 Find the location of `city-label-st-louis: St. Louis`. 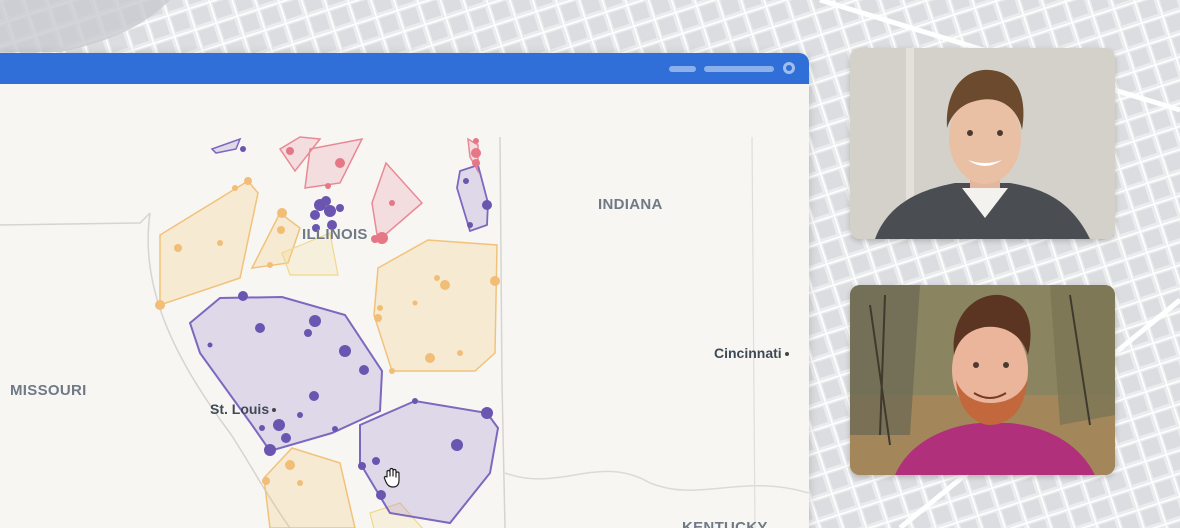

city-label-st-louis: St. Louis is located at coordinates (243, 409).